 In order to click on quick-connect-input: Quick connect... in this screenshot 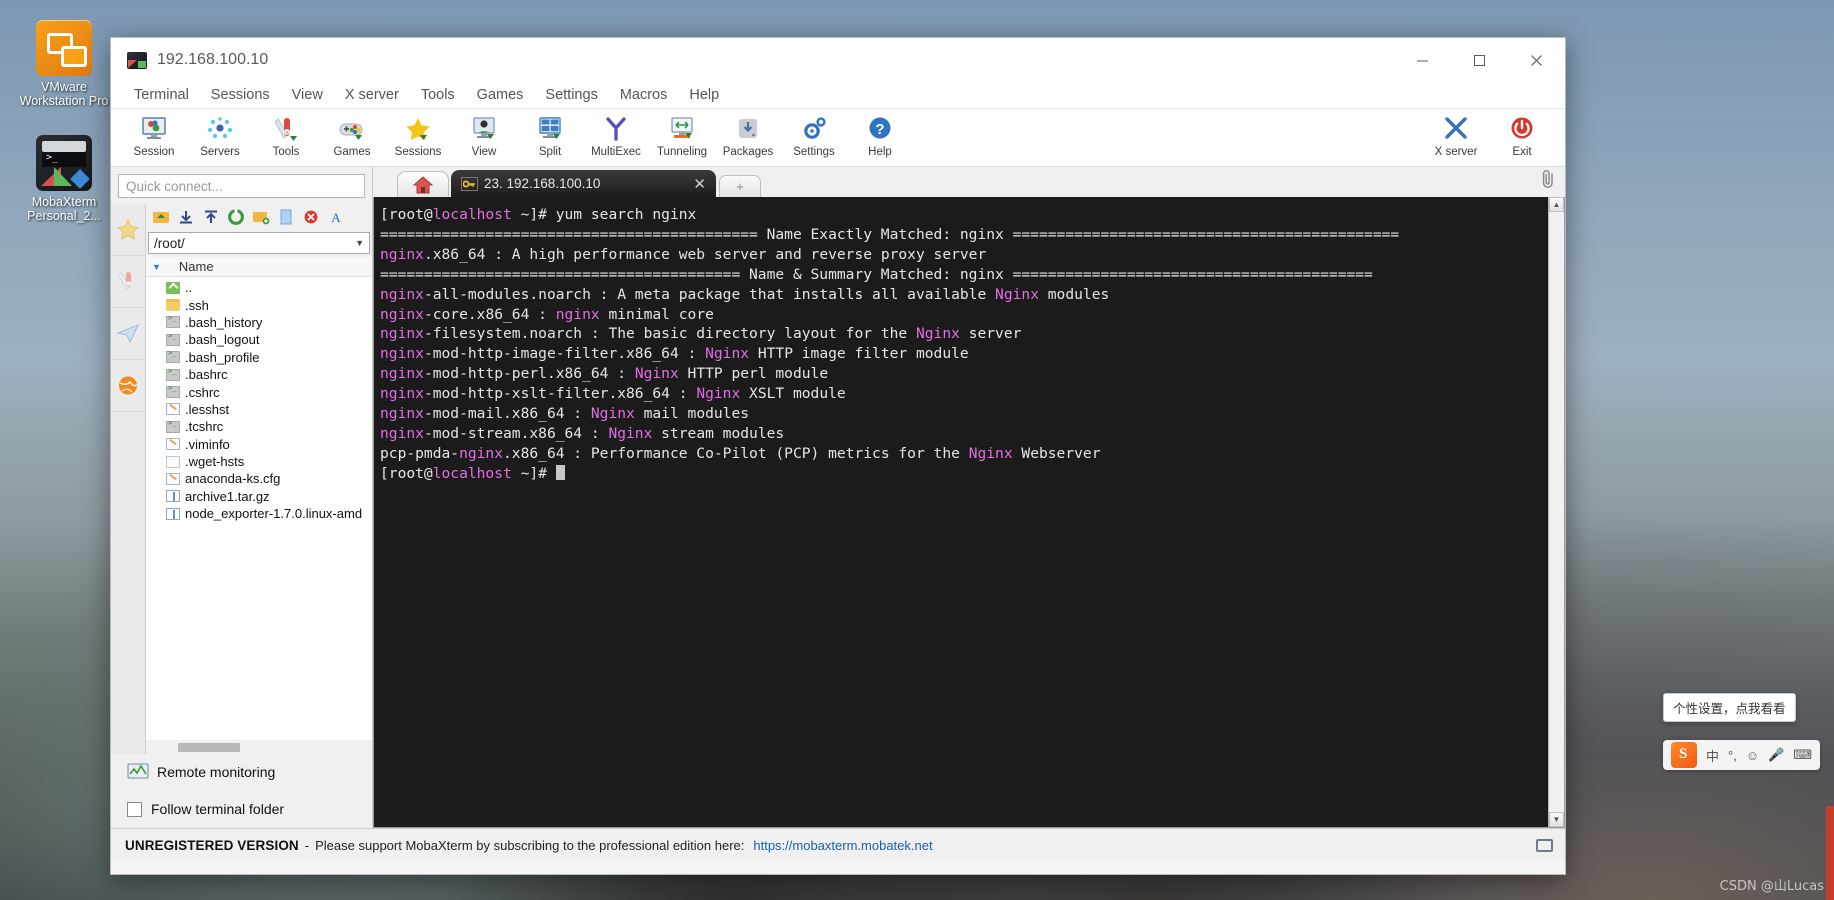, I will do `click(241, 186)`.